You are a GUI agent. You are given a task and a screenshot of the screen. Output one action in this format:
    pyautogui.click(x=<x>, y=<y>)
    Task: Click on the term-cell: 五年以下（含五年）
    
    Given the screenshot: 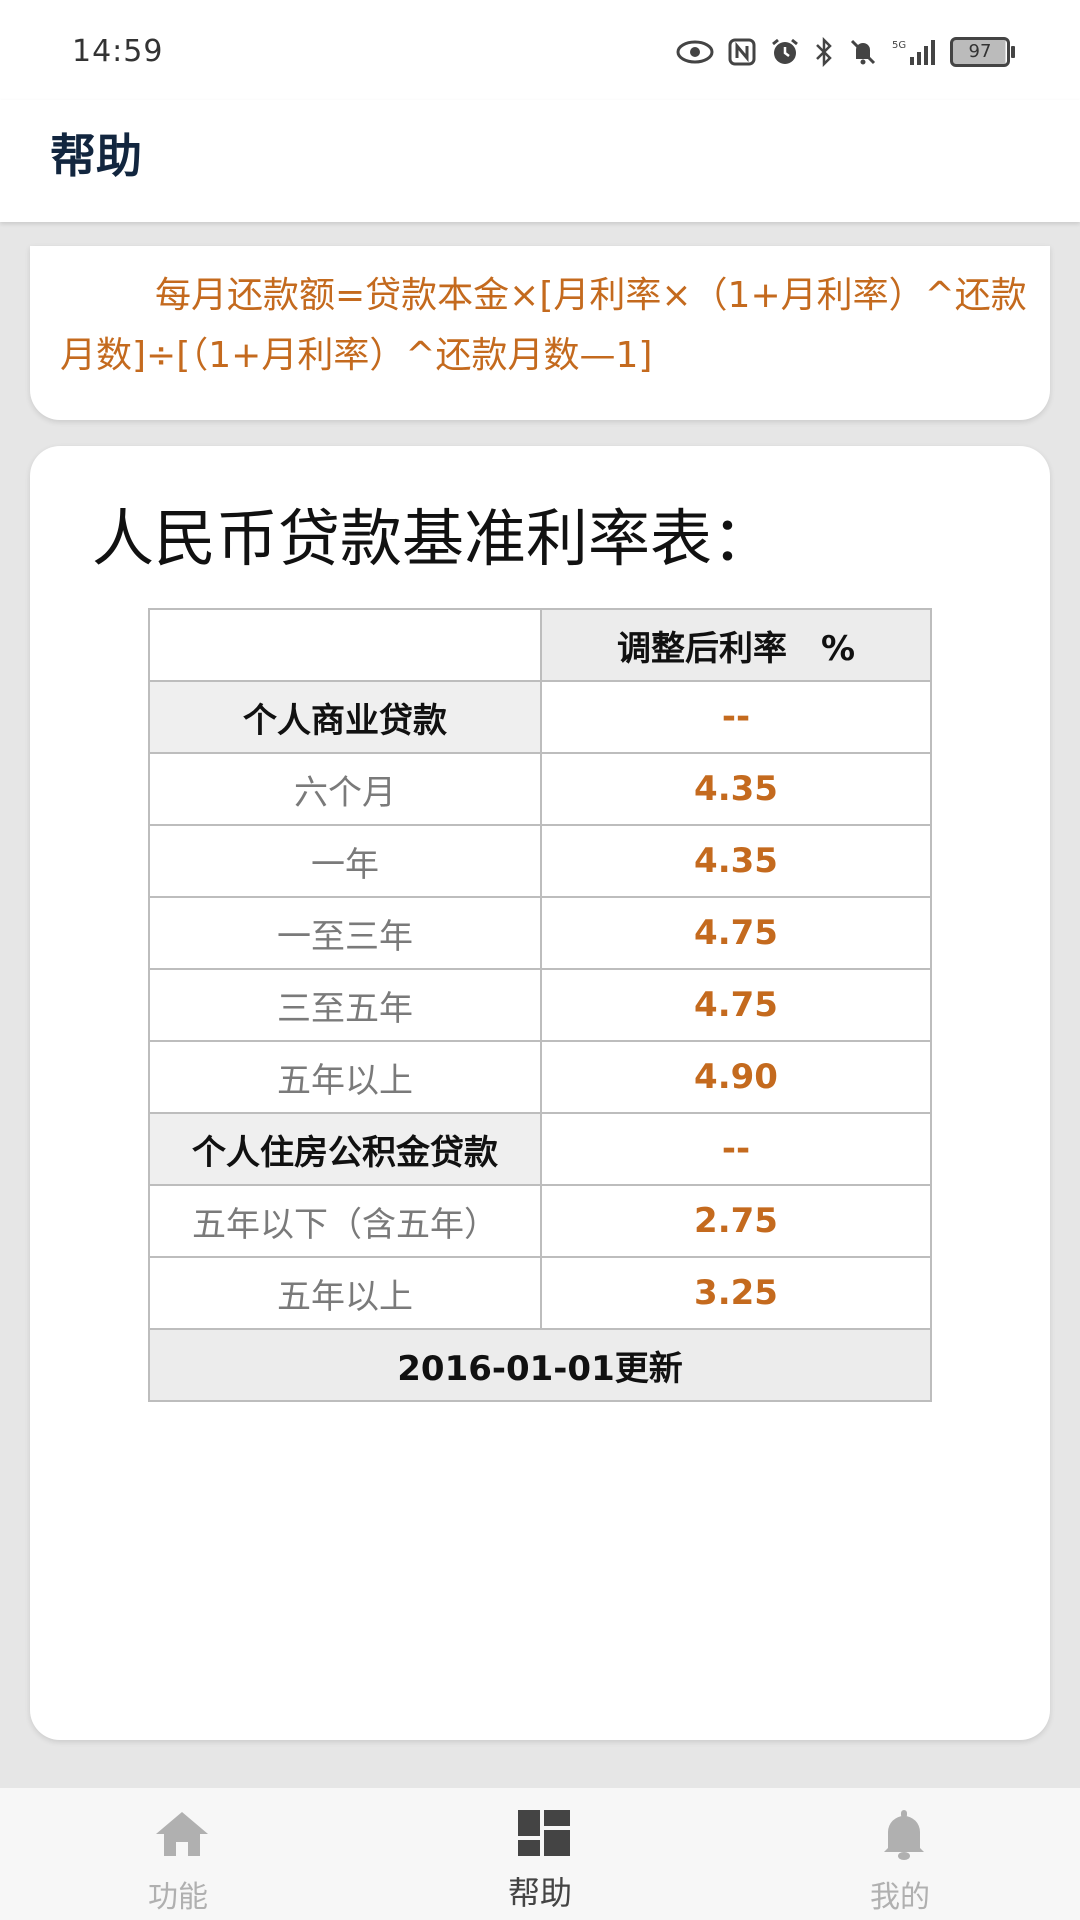 What is the action you would take?
    pyautogui.click(x=345, y=1221)
    